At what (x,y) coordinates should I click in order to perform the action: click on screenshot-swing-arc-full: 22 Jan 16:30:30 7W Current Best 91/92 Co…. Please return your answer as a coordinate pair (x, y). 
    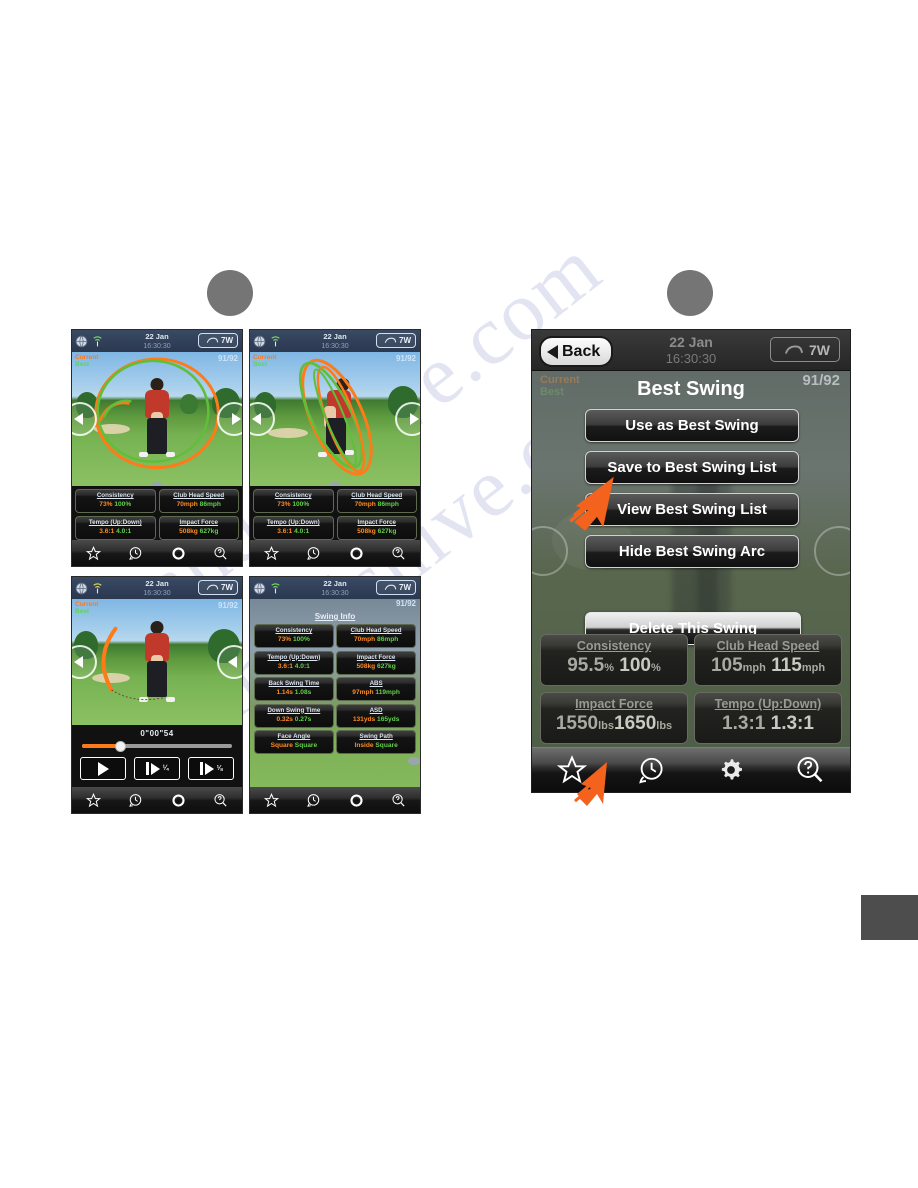
    Looking at the image, I should click on (335, 448).